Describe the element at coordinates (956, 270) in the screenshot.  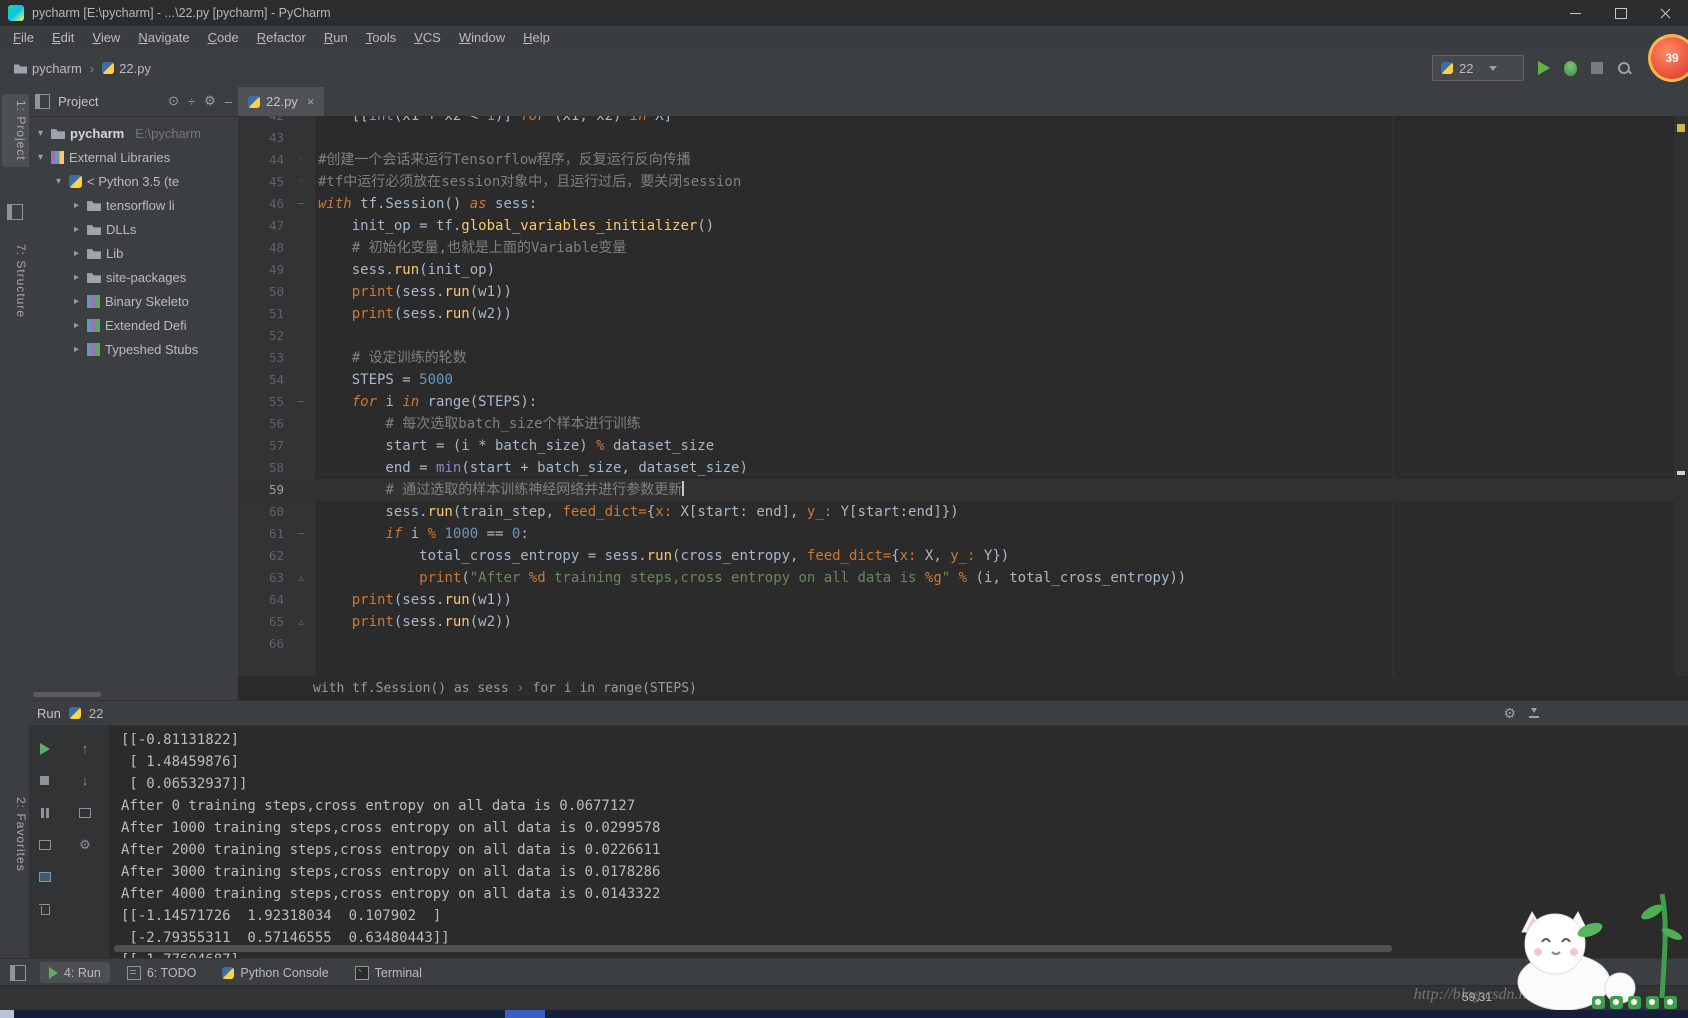
I see `code-line-49: 49 sess.run(init_op)` at that location.